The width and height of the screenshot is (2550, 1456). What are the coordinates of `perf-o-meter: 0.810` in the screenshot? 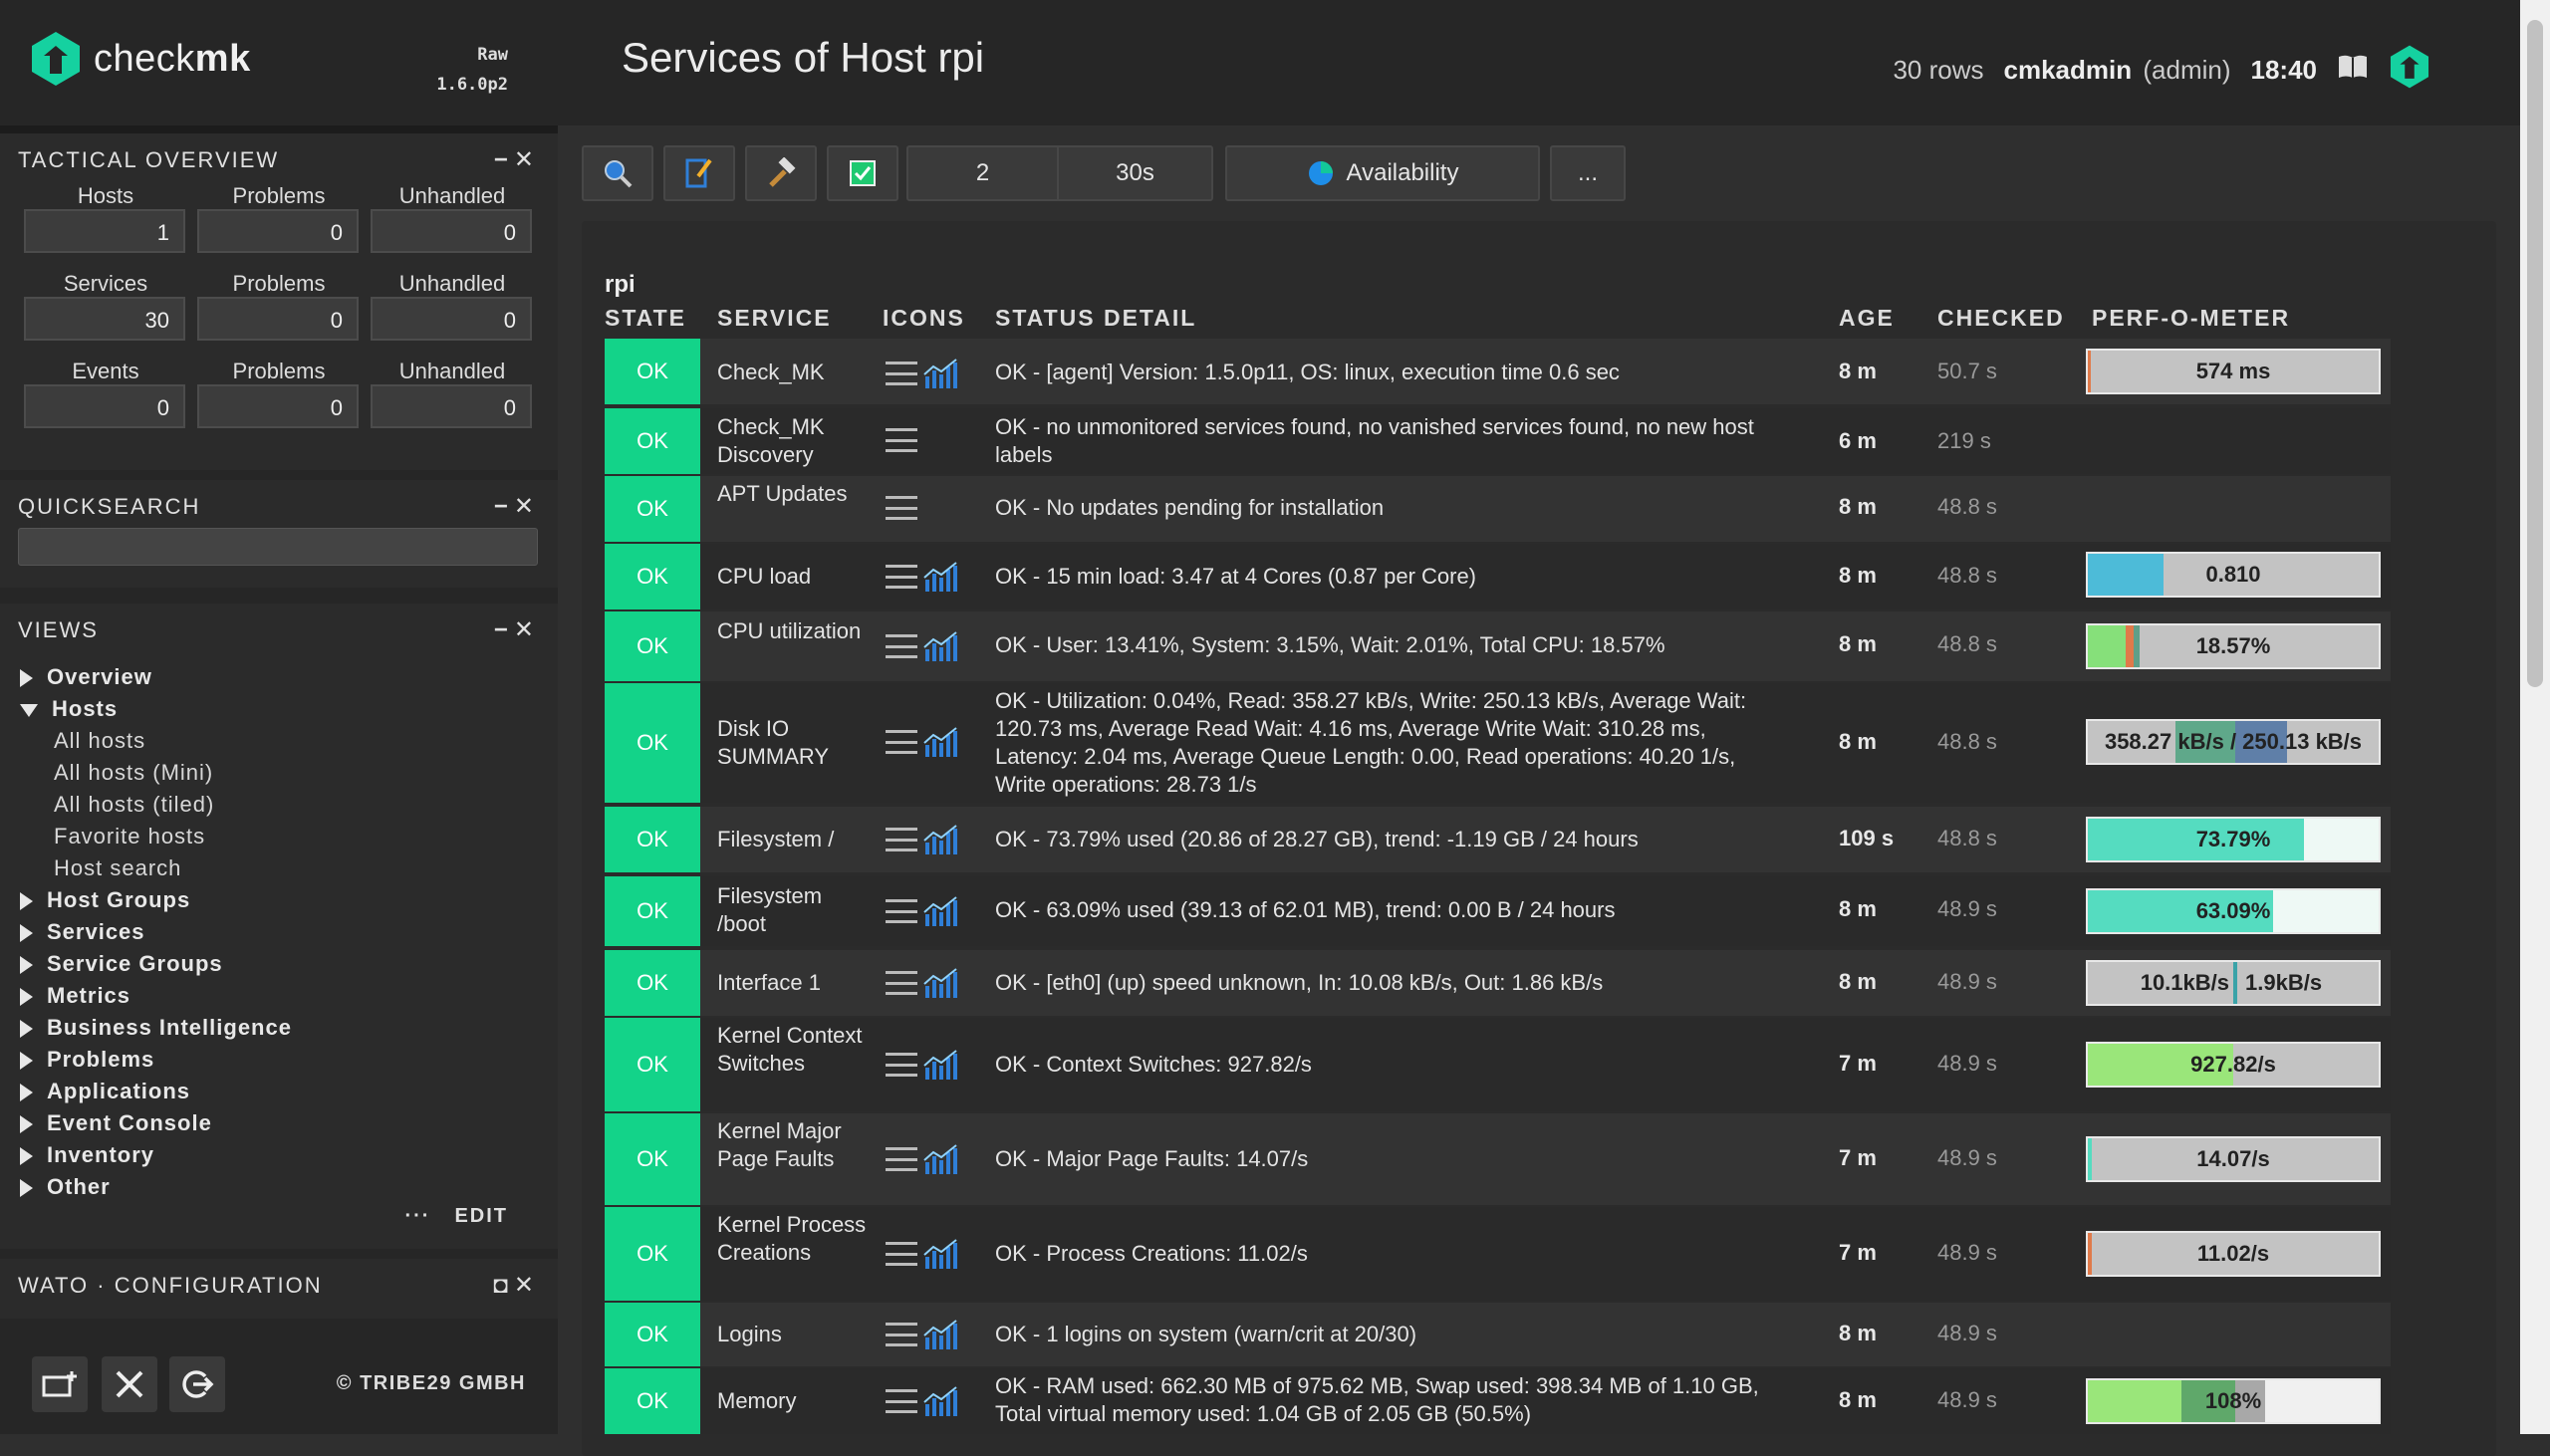 It's located at (2233, 575).